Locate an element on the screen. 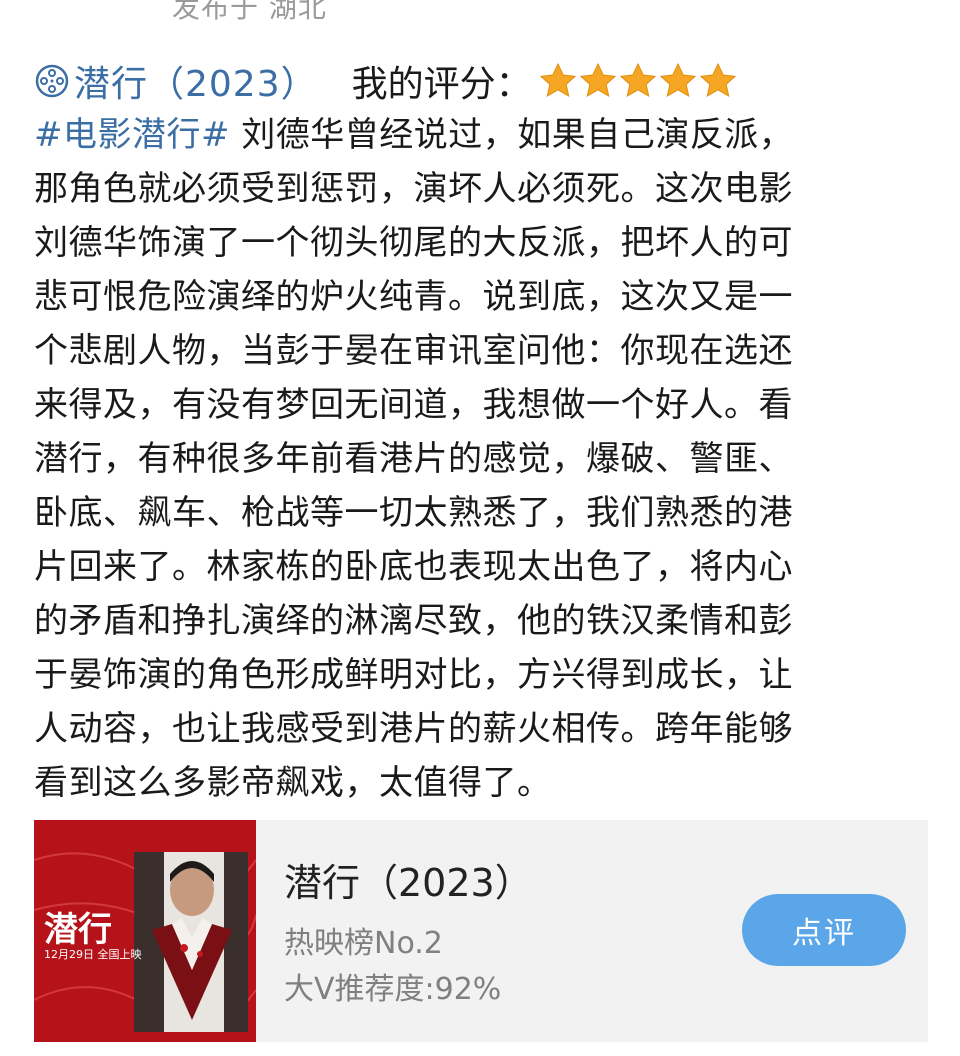 This screenshot has height=1056, width=960. post-line: 悲可恨危险演绎的炉火纯青。说到底，这次又是一 is located at coordinates (413, 297).